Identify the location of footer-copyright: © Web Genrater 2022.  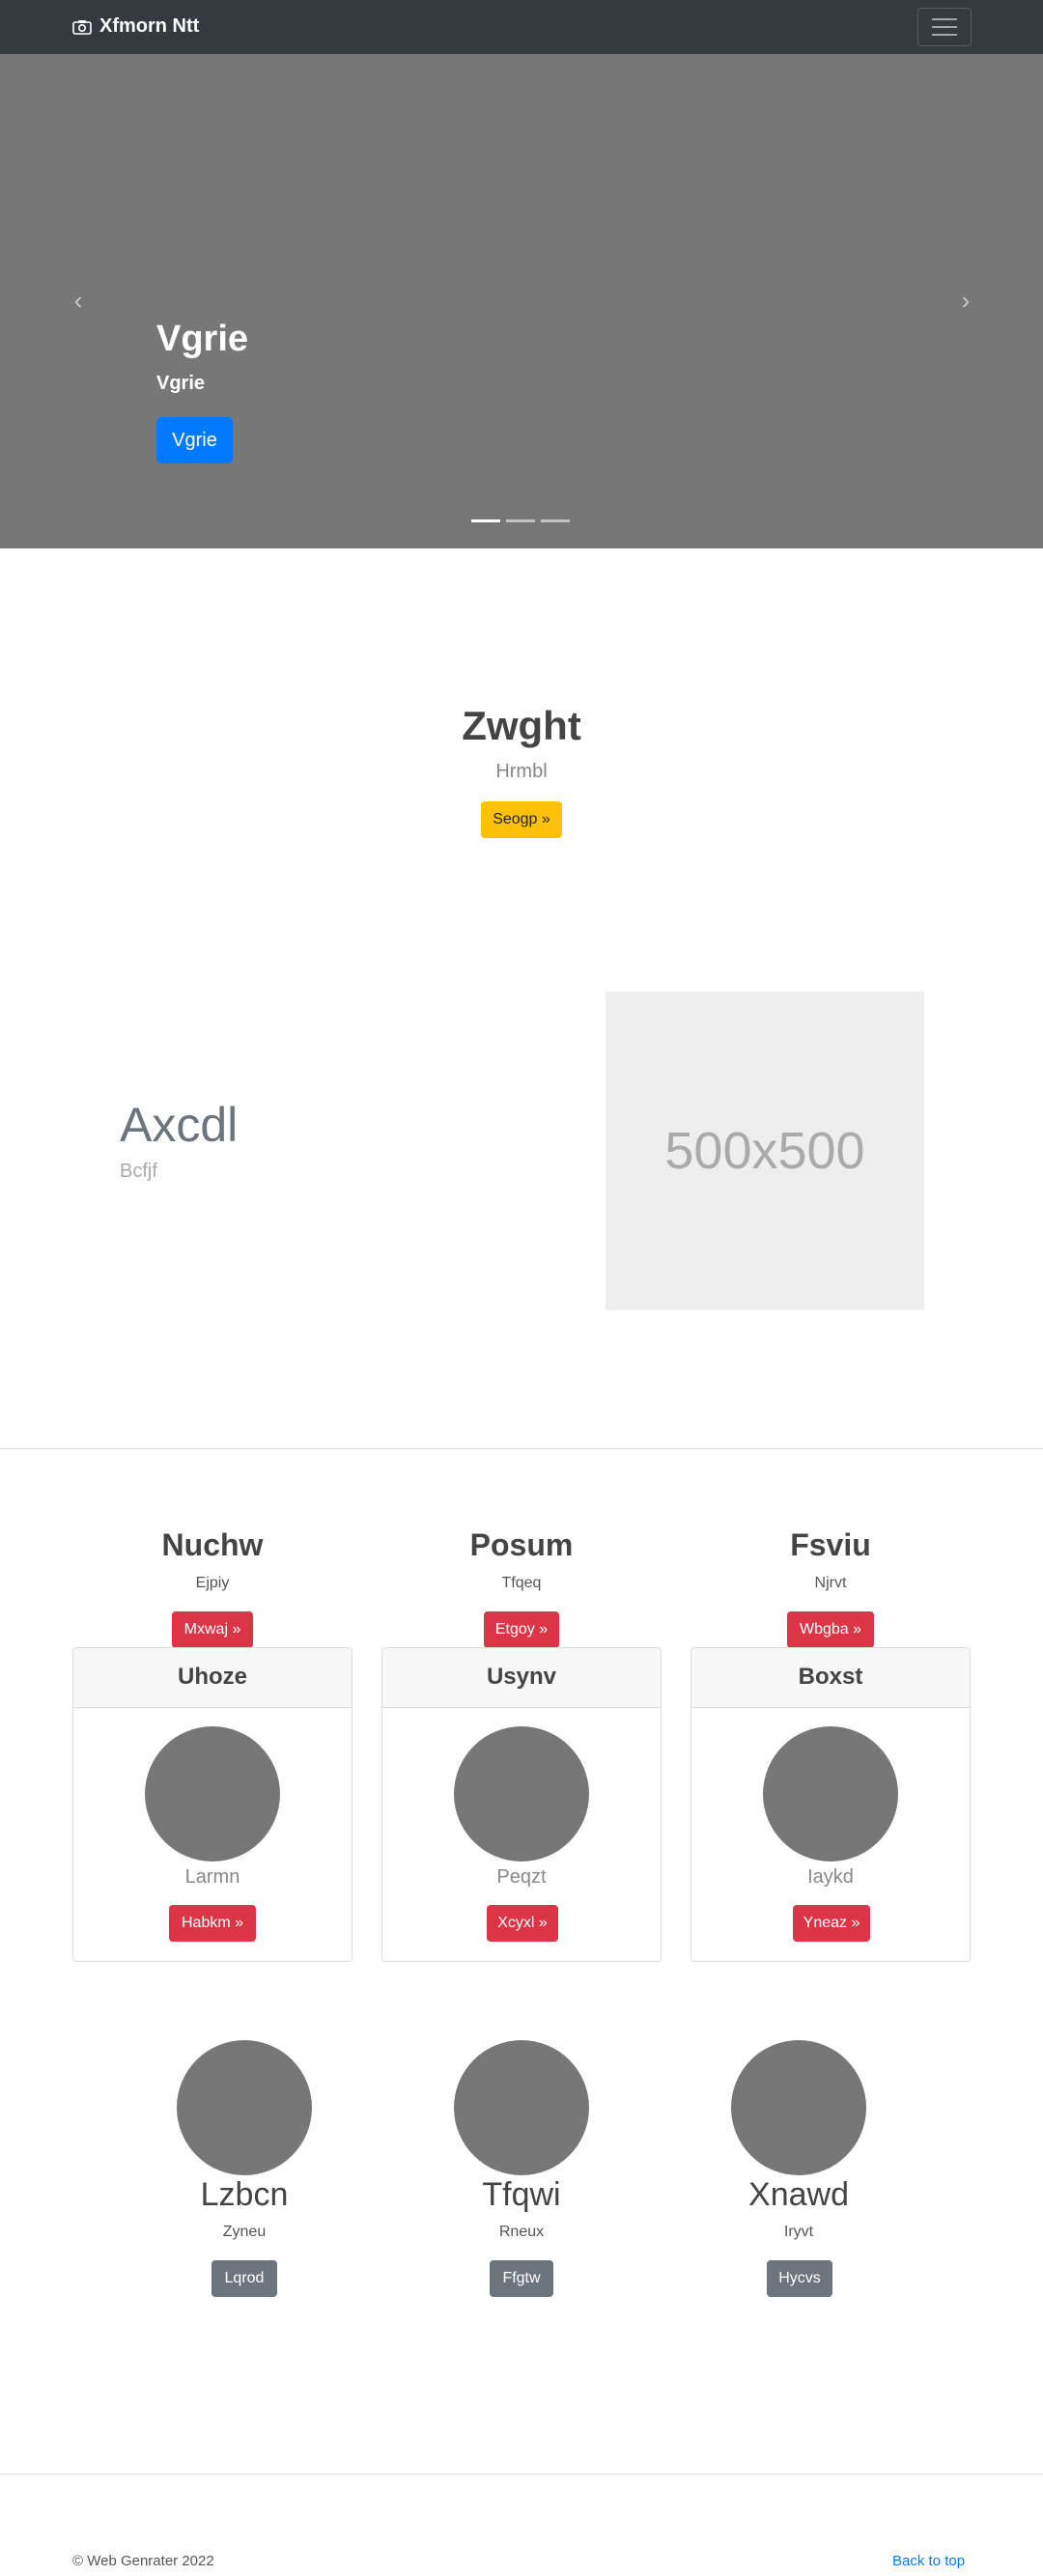
(143, 2561).